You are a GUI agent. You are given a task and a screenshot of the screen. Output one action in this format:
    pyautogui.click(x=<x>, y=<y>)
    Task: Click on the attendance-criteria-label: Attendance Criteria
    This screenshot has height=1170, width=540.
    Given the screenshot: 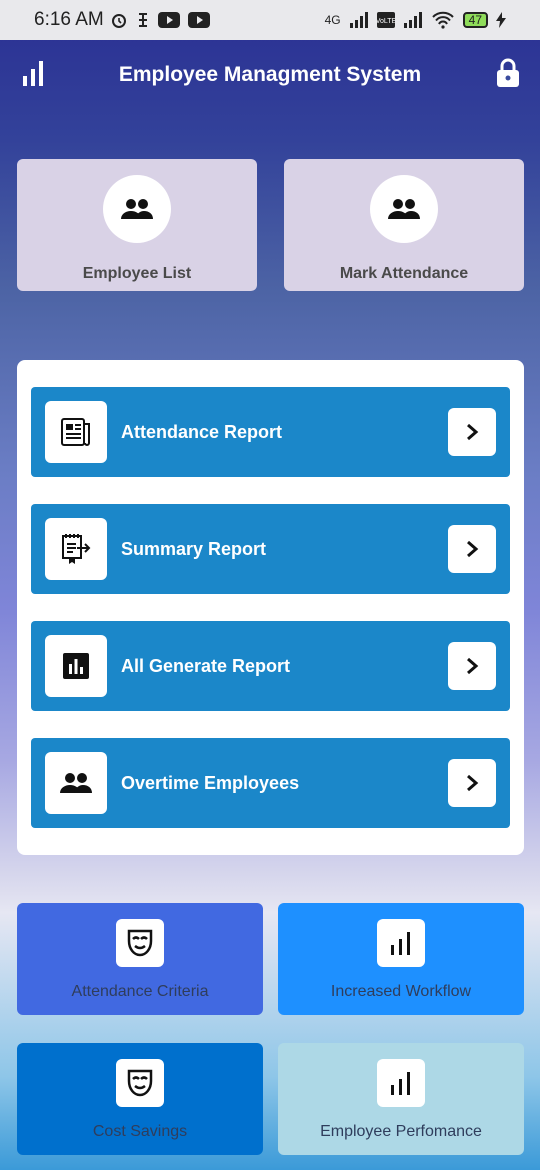 What is the action you would take?
    pyautogui.click(x=140, y=991)
    